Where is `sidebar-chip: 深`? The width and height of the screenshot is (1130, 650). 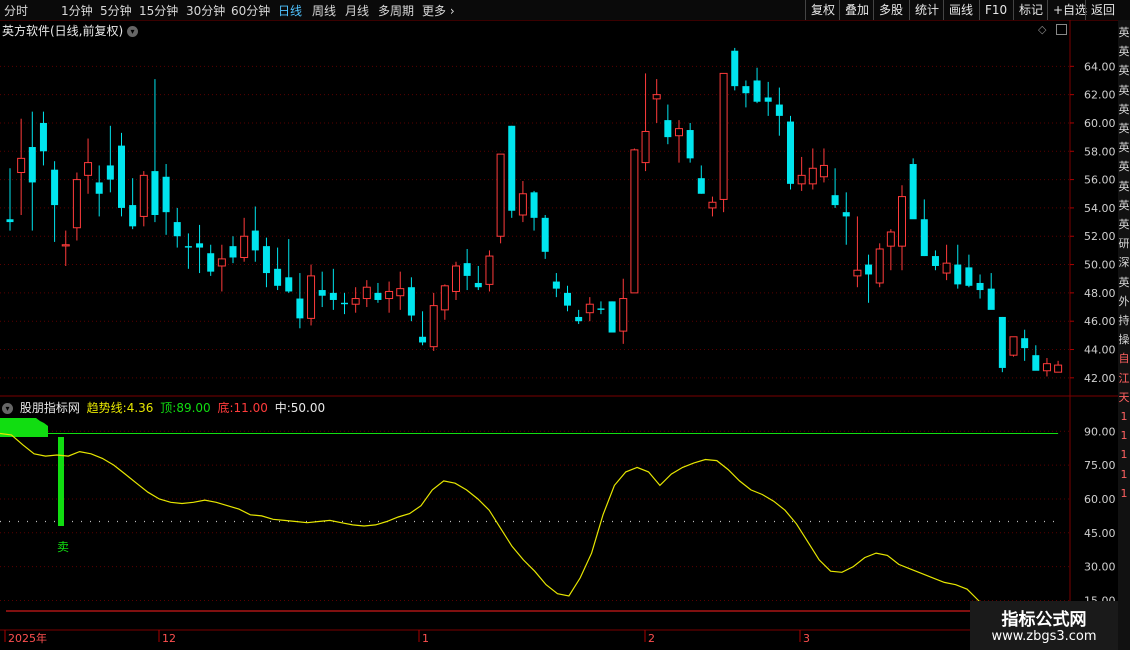 sidebar-chip: 深 is located at coordinates (1124, 263).